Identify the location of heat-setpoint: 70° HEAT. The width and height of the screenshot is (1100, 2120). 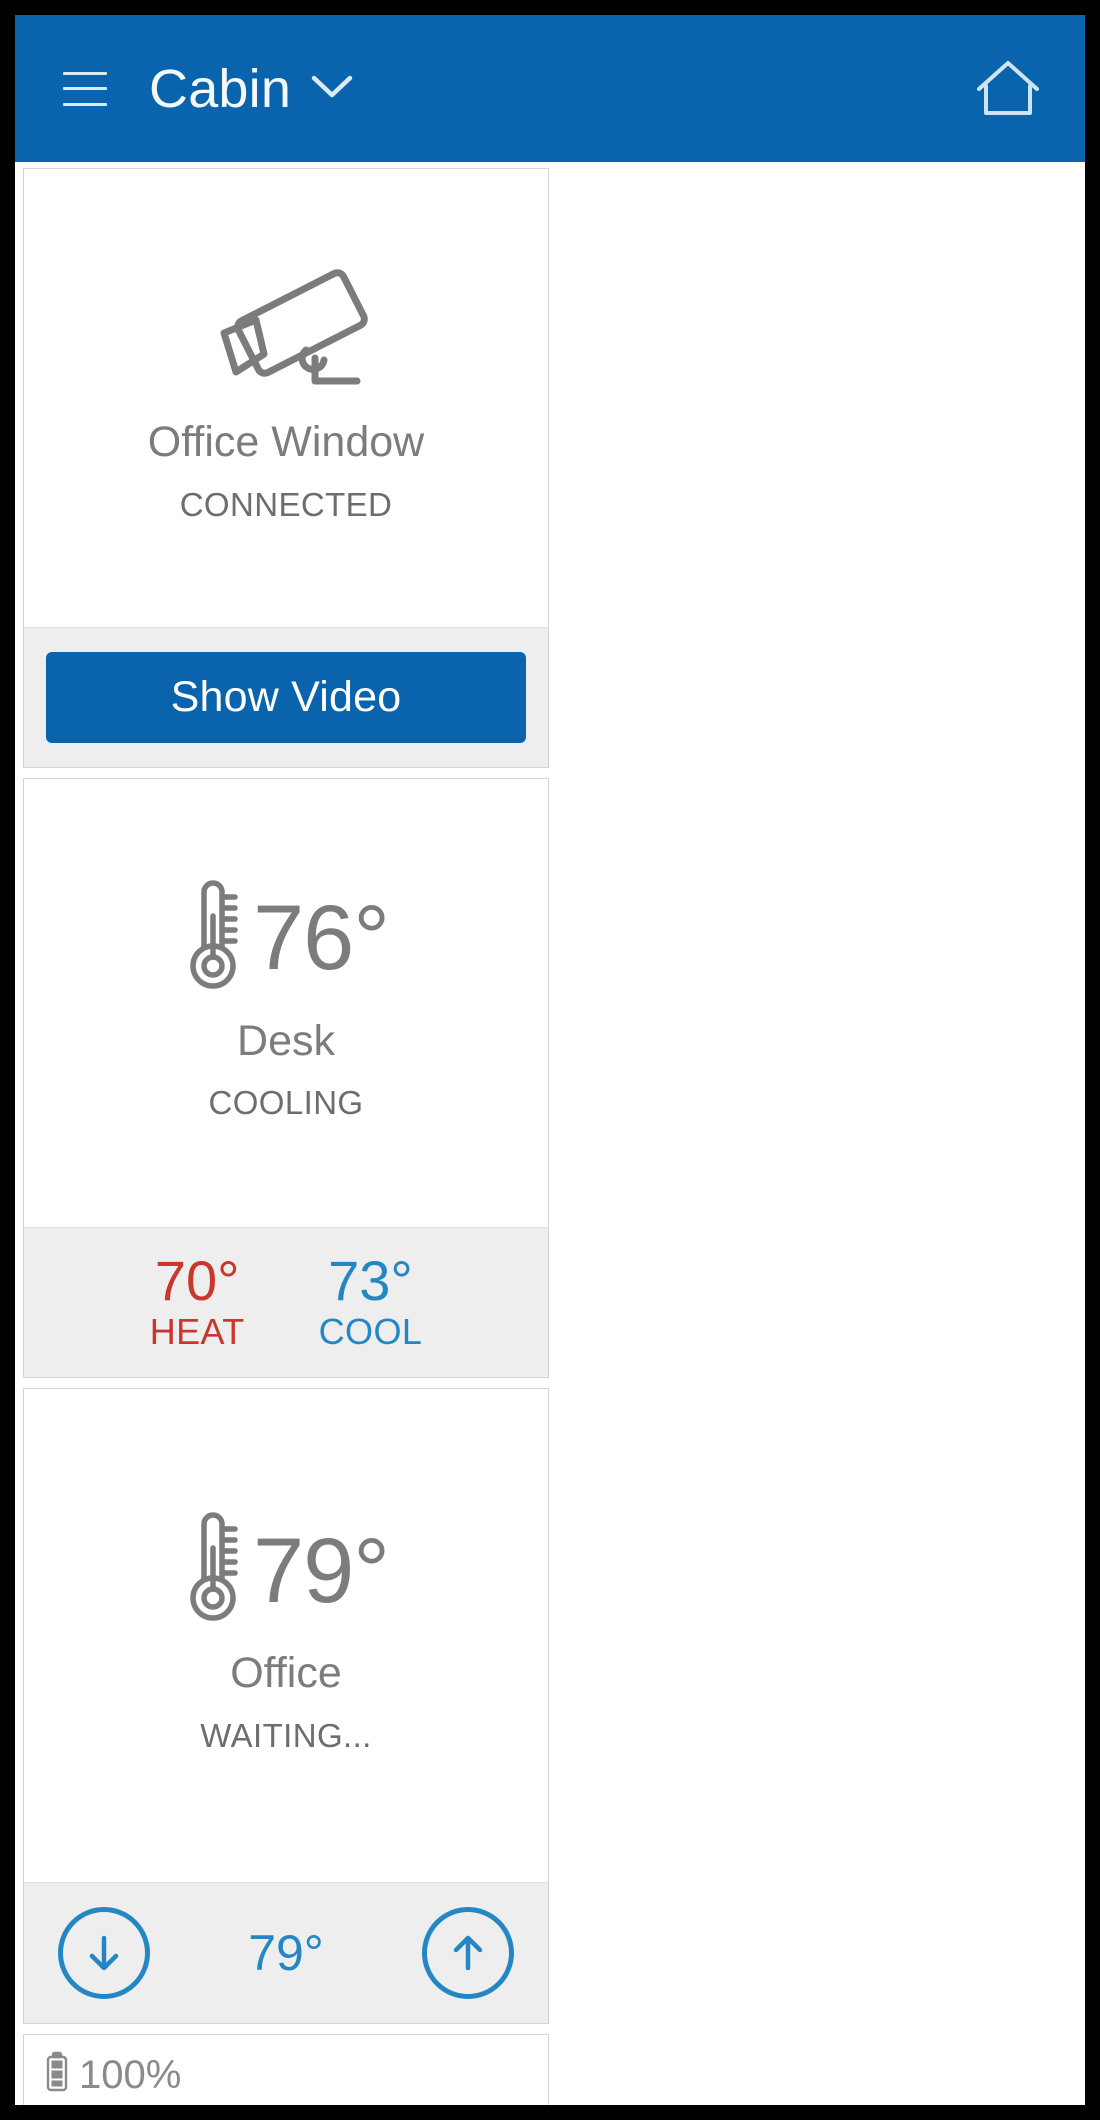
(197, 1301).